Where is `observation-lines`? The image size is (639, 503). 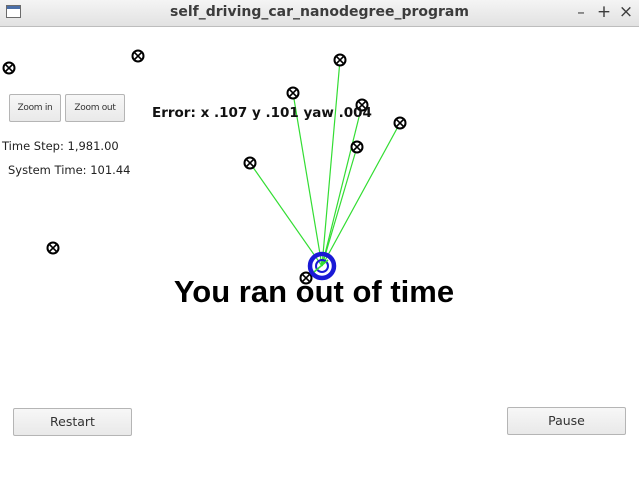 observation-lines is located at coordinates (325, 163).